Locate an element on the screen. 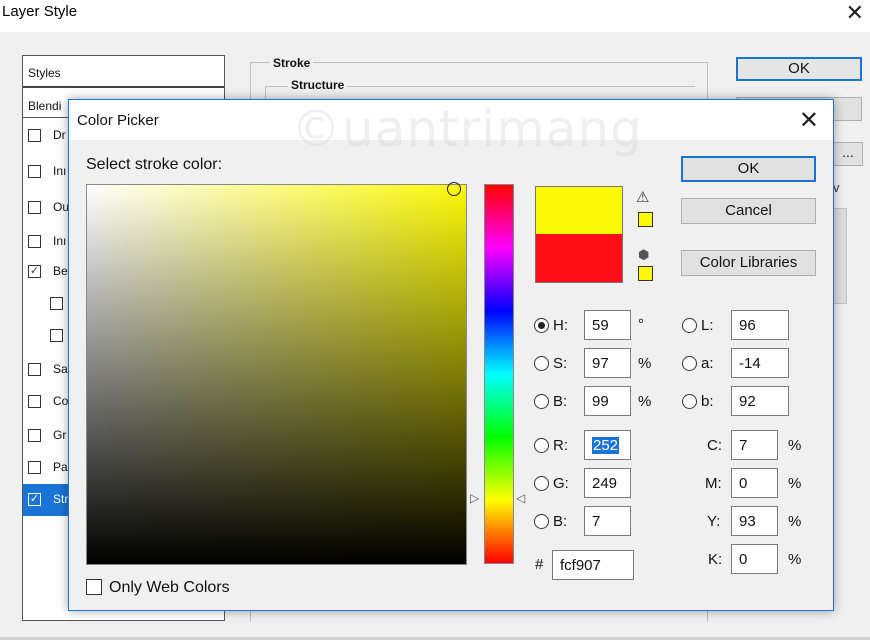 This screenshot has height=640, width=870. only-web-colors-checkbox is located at coordinates (94, 587).